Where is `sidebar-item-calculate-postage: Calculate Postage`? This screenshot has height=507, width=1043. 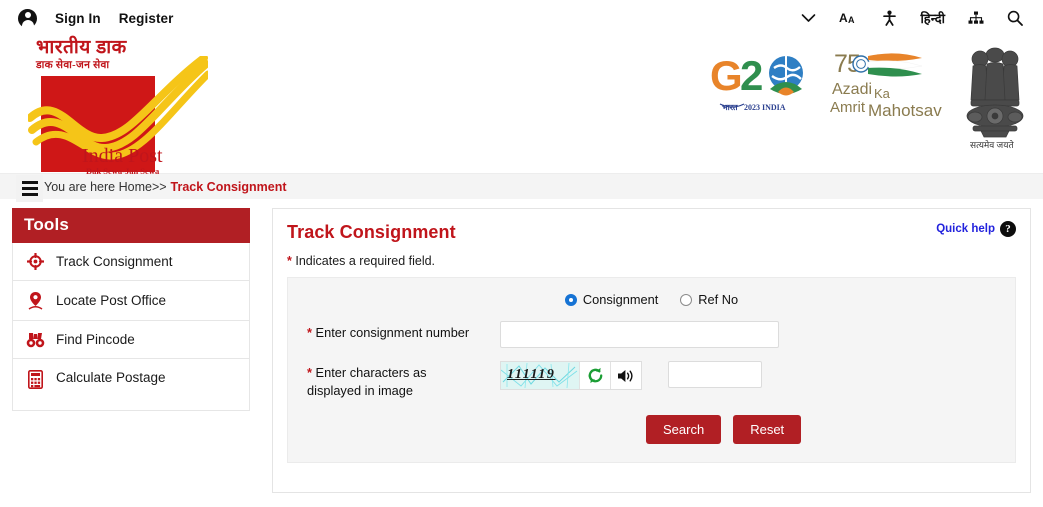 sidebar-item-calculate-postage: Calculate Postage is located at coordinates (131, 385).